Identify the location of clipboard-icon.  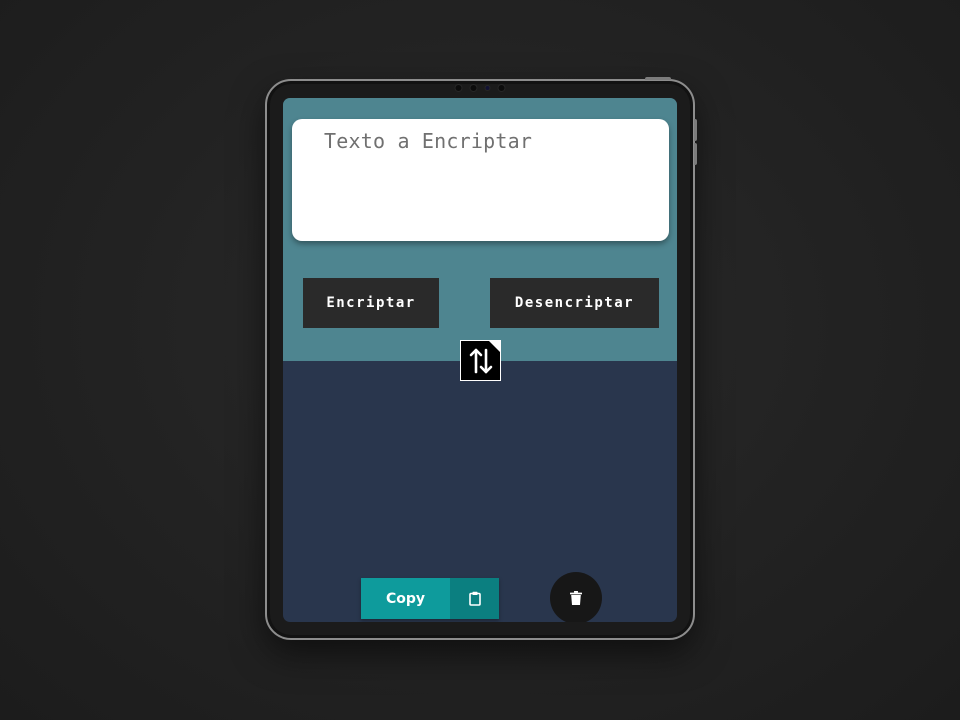
(474, 598).